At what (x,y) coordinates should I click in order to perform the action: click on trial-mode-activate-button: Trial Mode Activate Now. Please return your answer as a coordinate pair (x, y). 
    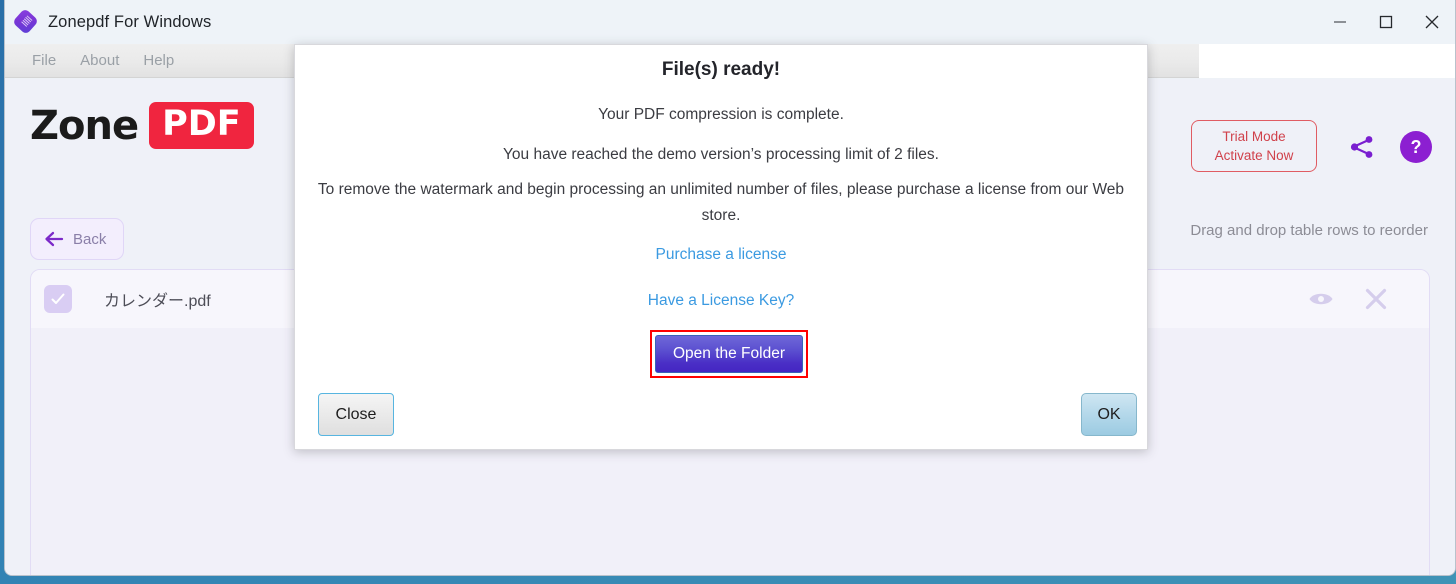
    Looking at the image, I should click on (1254, 146).